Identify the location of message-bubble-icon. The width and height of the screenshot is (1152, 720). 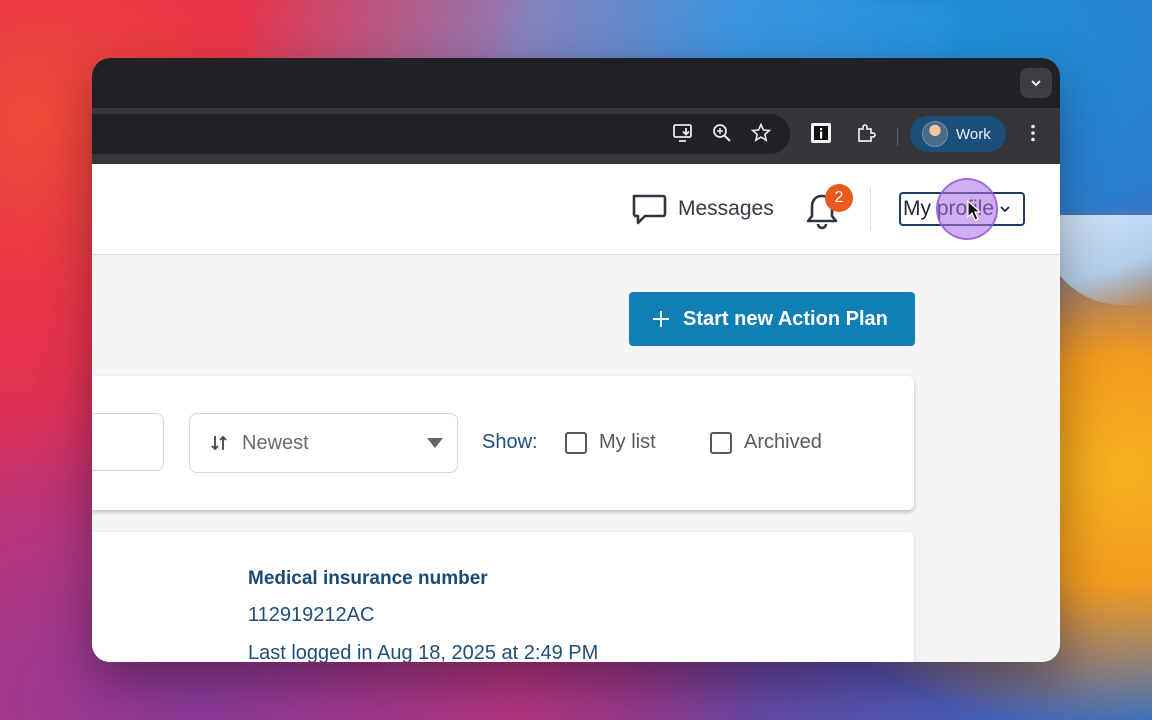
(649, 209).